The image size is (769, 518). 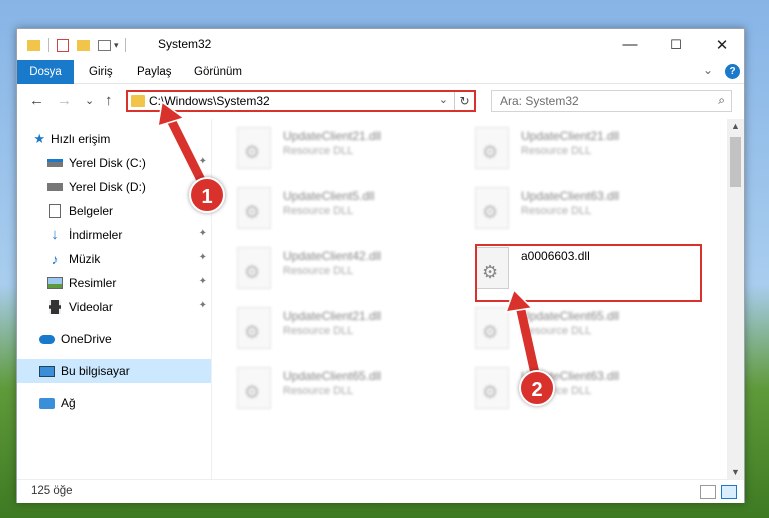 I want to click on file-item: ⚙ UpdateClient63.dll Resource DLL, so click(x=551, y=207).